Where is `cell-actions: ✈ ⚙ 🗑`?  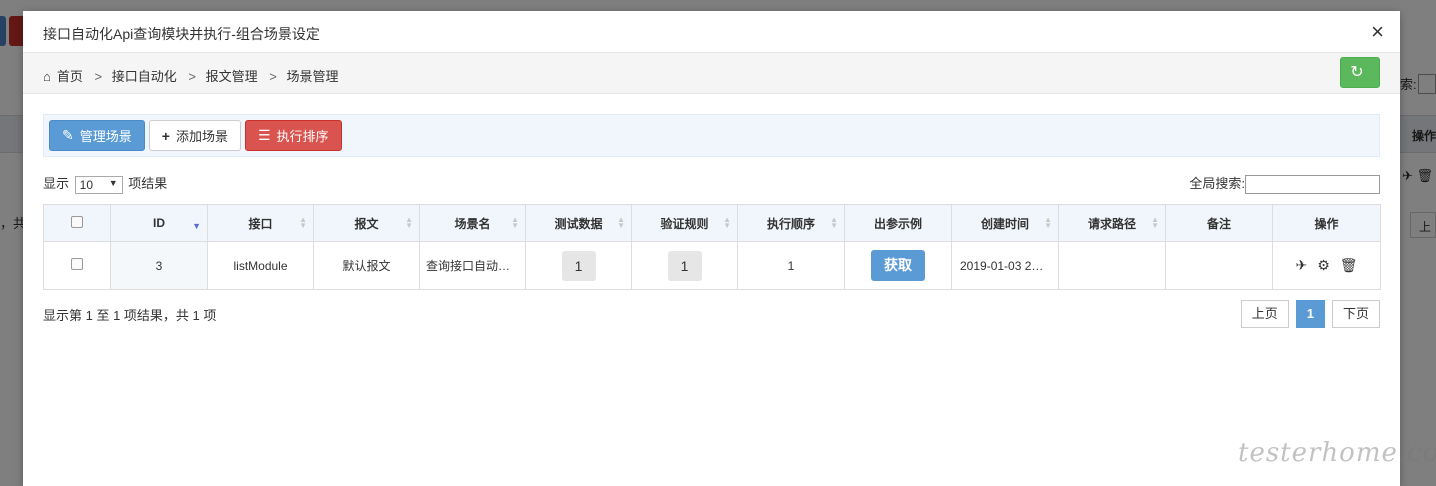
cell-actions: ✈ ⚙ 🗑 is located at coordinates (1326, 265).